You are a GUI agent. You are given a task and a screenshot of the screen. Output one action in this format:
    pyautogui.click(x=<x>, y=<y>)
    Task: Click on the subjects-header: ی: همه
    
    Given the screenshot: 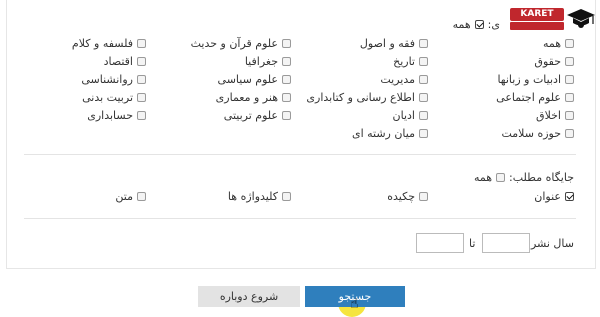 What is the action you would take?
    pyautogui.click(x=476, y=24)
    